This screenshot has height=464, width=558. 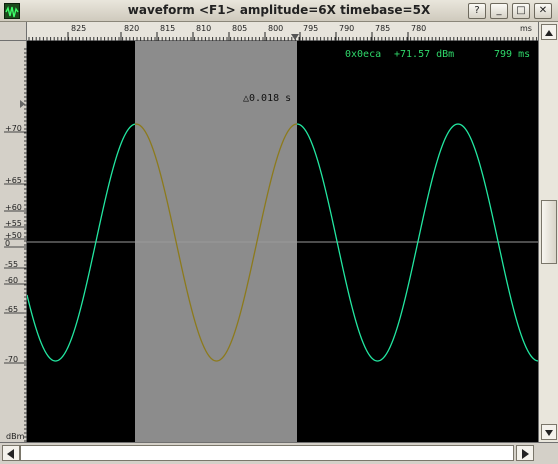 I want to click on amplitude-tick-label: 0, so click(x=7, y=243).